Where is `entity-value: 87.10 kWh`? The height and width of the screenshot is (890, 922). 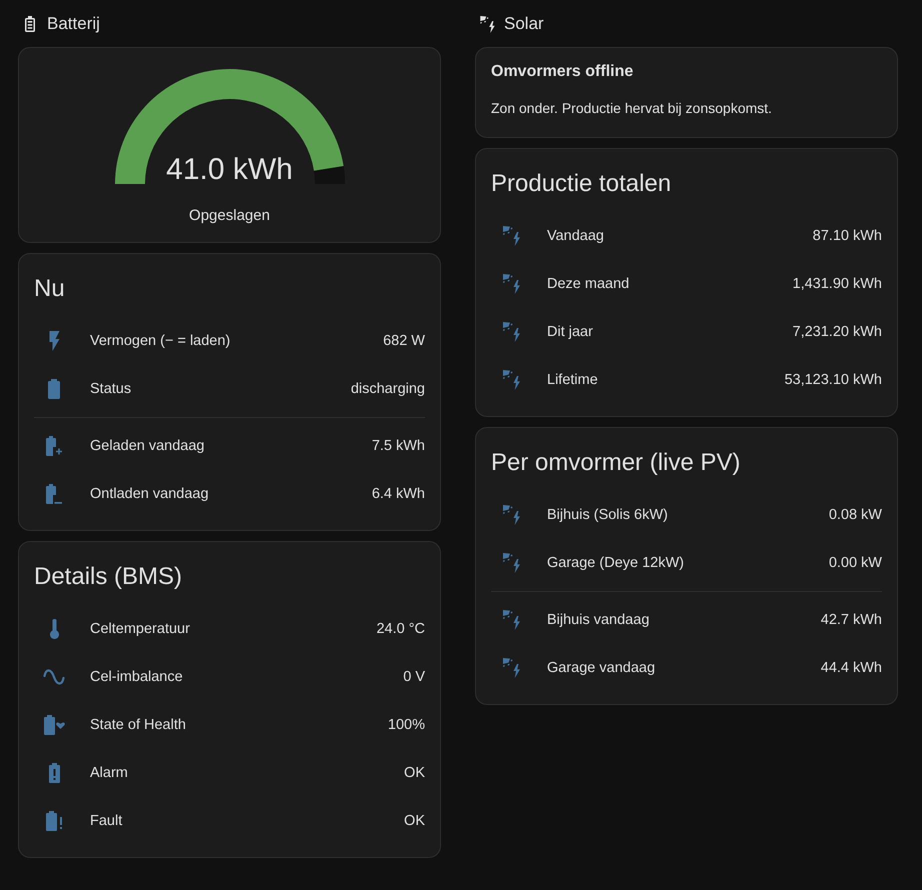
entity-value: 87.10 kWh is located at coordinates (847, 236).